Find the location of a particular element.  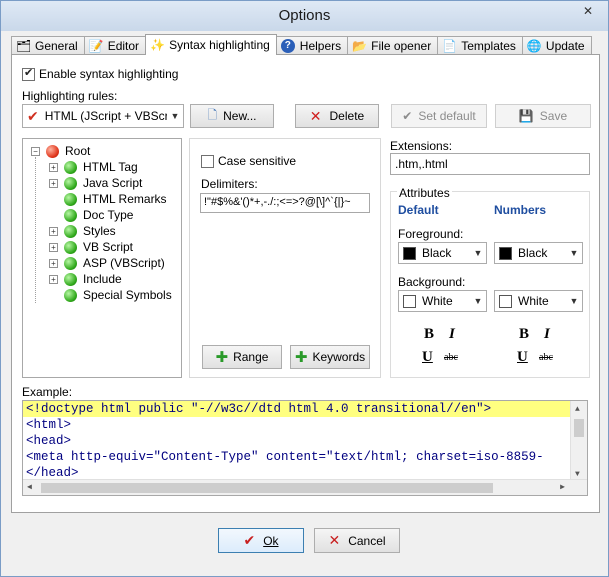

italic-toggle-numbers: I is located at coordinates (547, 334).